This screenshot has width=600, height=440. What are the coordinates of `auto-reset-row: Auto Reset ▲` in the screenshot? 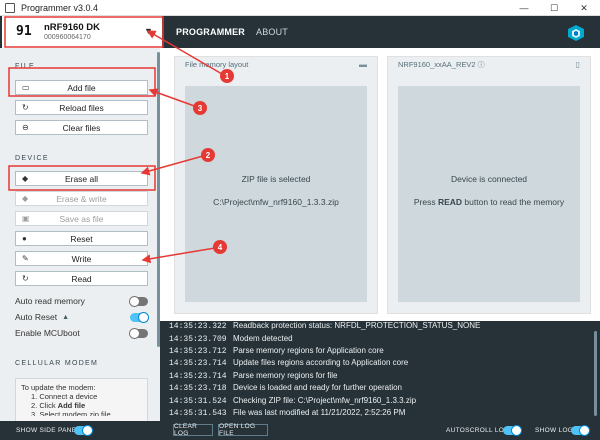 It's located at (82, 317).